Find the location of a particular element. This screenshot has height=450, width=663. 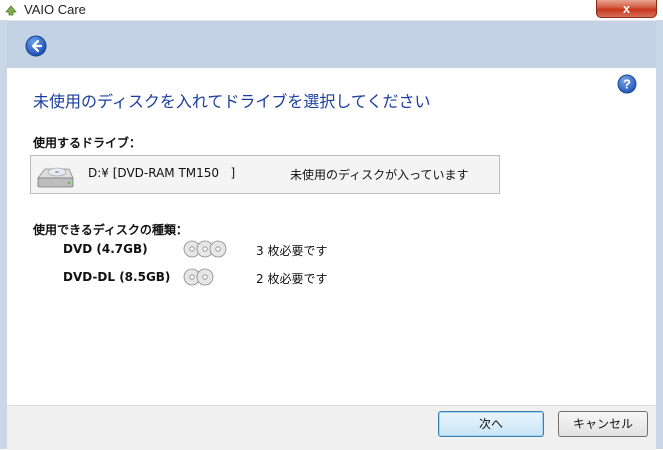

page-title: 未使用のディスクを入れてドライブを選択してください is located at coordinates (232, 101).